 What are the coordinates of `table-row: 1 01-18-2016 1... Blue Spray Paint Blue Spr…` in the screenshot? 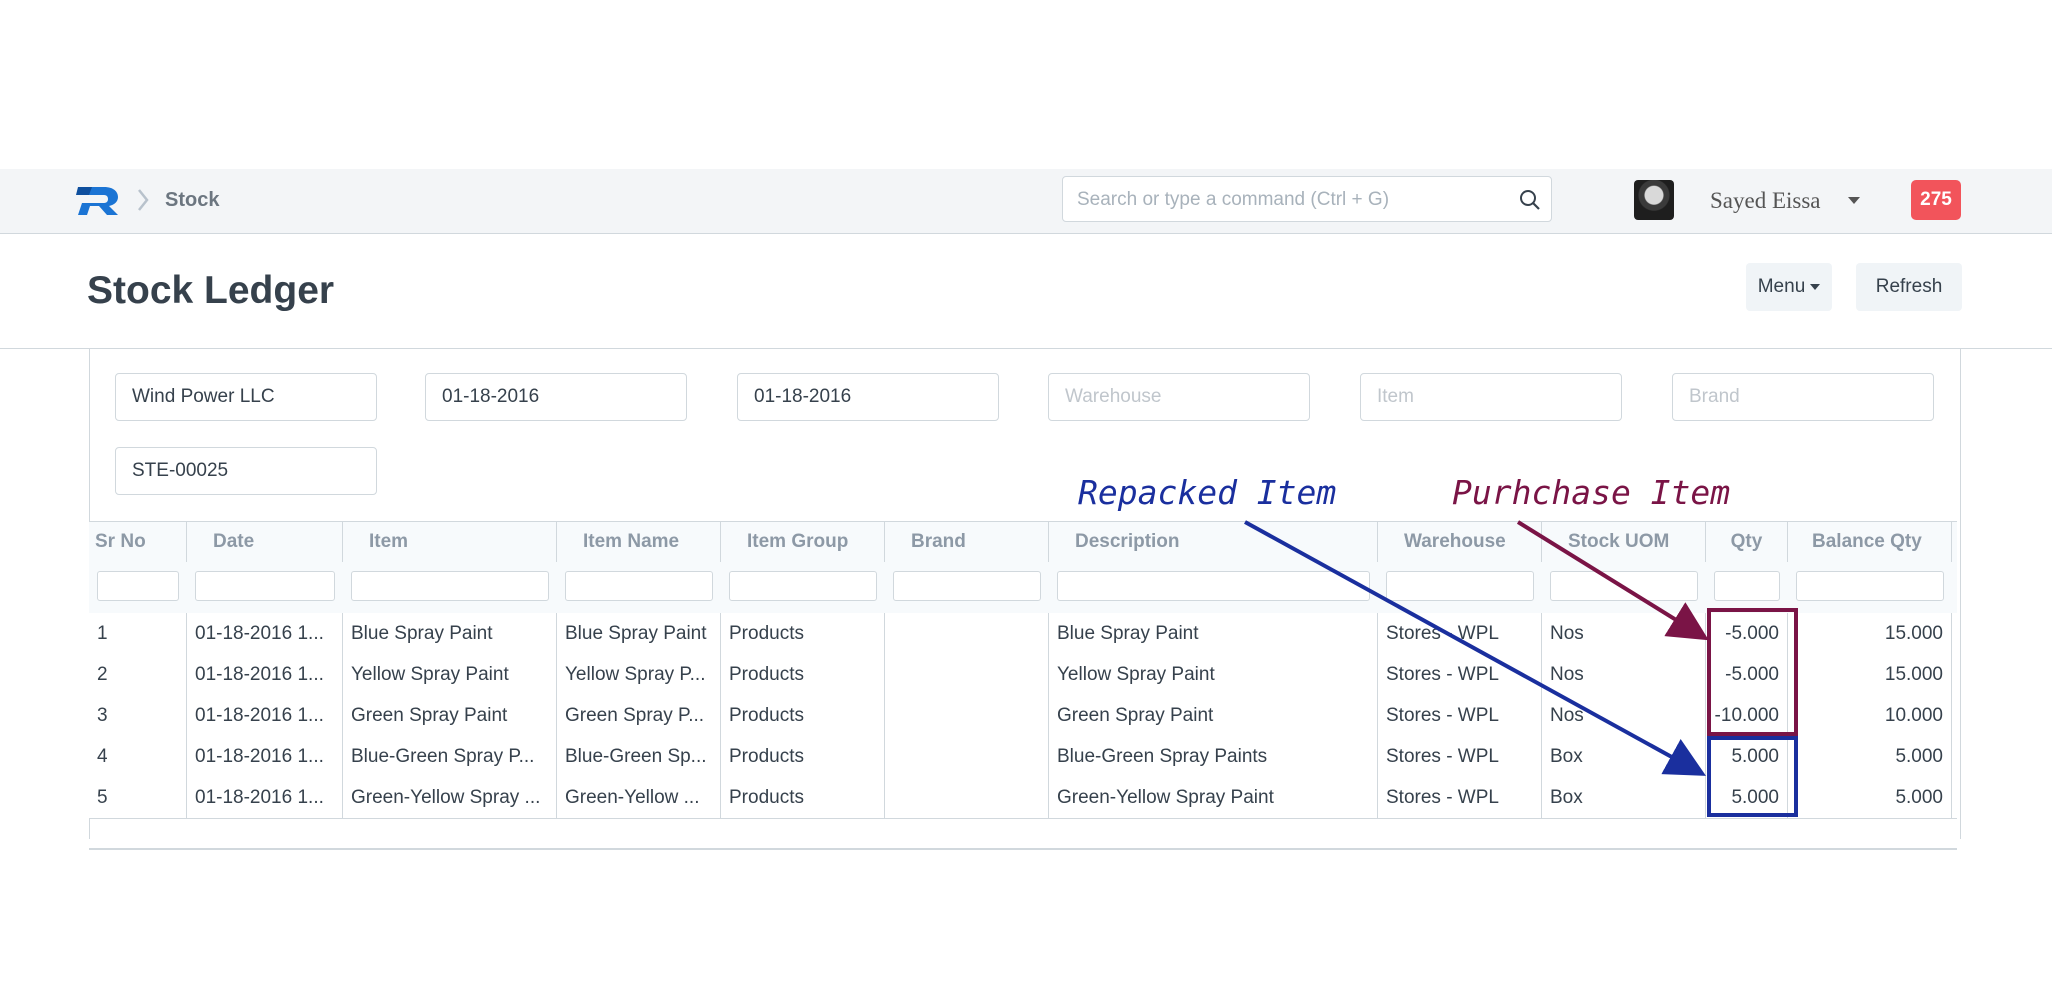 It's located at (1023, 634).